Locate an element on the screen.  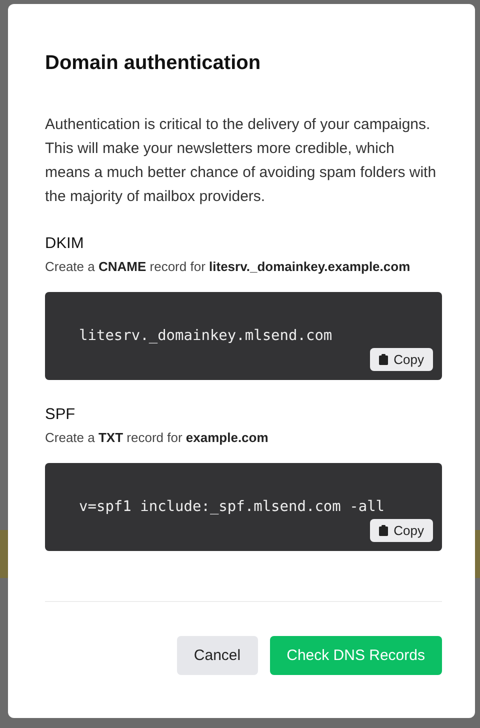
description-text: Authentication is critical to the delivery of your campaigns. This will make your newsletters more credible, which means a much better chance of avoiding spam folders with the majority of mailbox providers. is located at coordinates (241, 161).